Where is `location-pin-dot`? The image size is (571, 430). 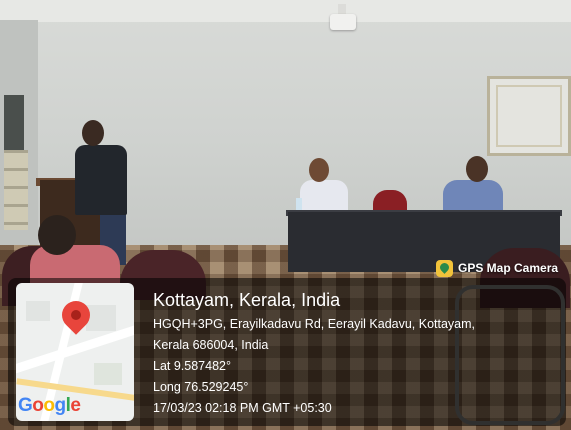 location-pin-dot is located at coordinates (76, 315).